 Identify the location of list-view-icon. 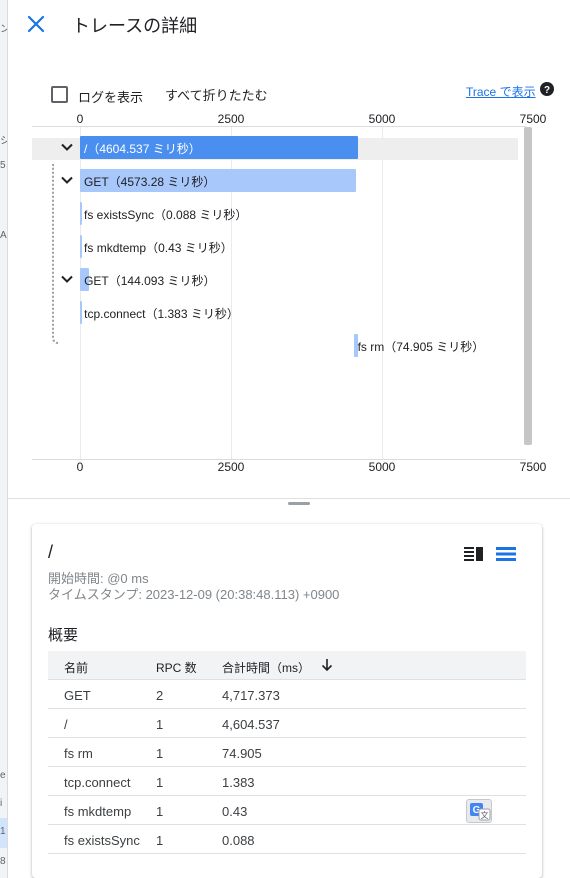
(506, 554).